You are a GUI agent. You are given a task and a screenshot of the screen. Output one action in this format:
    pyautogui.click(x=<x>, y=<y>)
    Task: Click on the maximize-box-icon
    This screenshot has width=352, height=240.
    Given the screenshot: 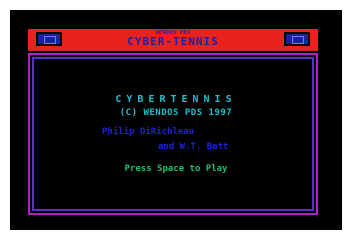 What is the action you would take?
    pyautogui.click(x=298, y=40)
    